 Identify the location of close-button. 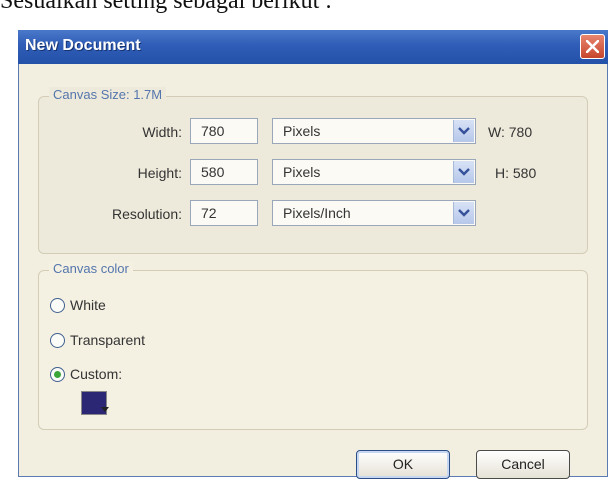
(592, 46).